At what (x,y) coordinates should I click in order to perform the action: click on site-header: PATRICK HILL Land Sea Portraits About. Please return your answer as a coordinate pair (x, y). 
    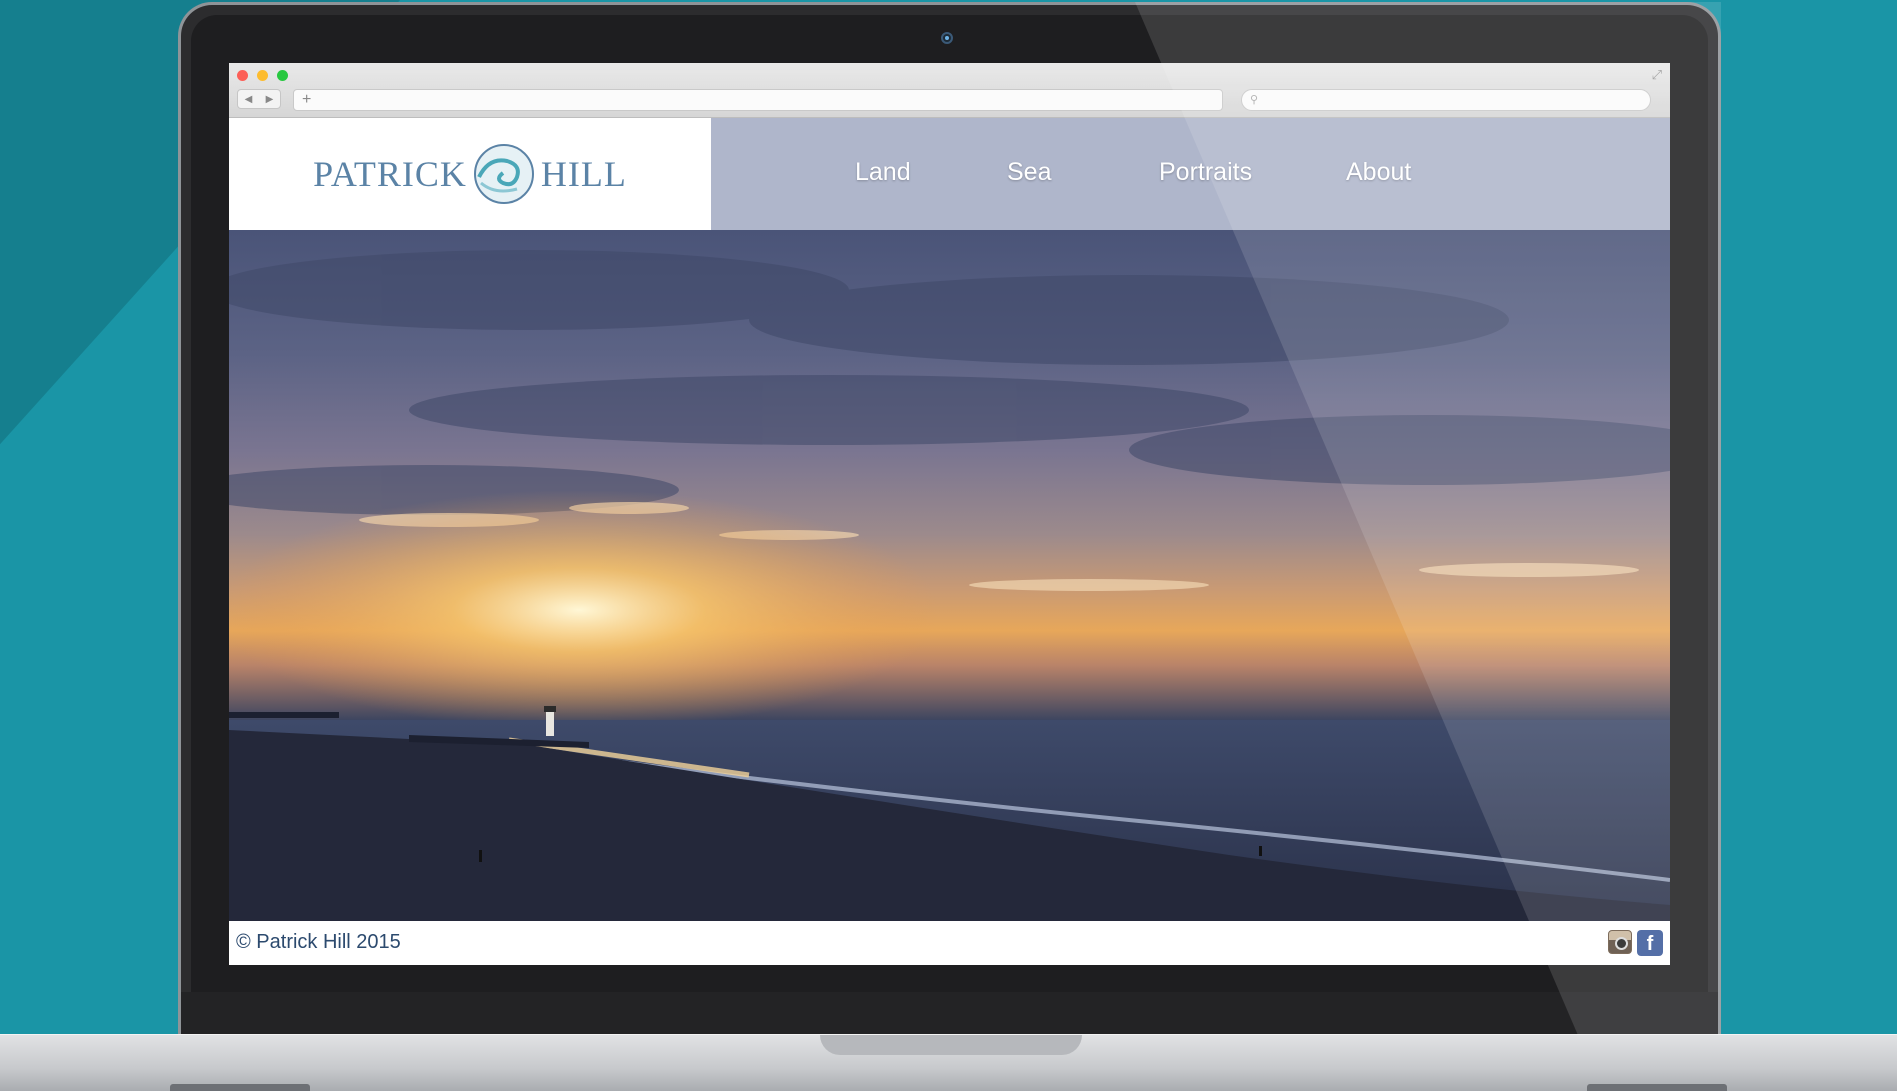
    Looking at the image, I should click on (949, 174).